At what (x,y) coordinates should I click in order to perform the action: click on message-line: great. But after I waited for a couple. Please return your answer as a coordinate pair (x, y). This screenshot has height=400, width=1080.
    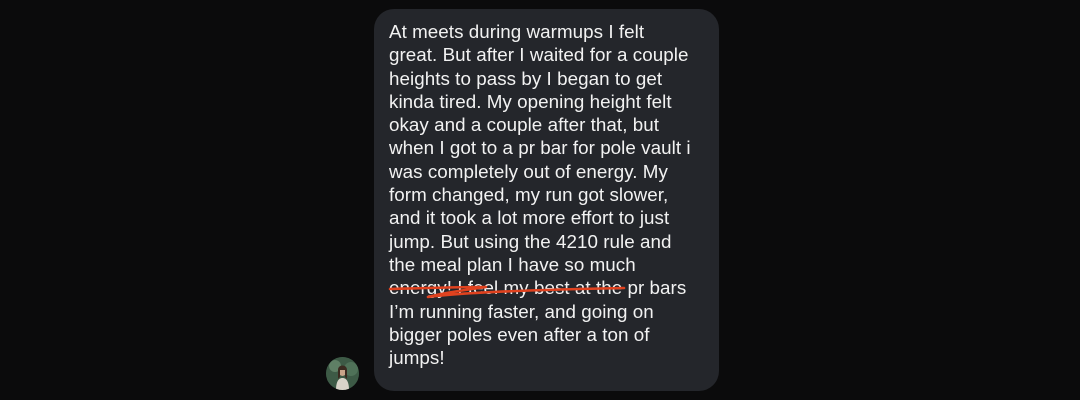
    Looking at the image, I should click on (539, 55).